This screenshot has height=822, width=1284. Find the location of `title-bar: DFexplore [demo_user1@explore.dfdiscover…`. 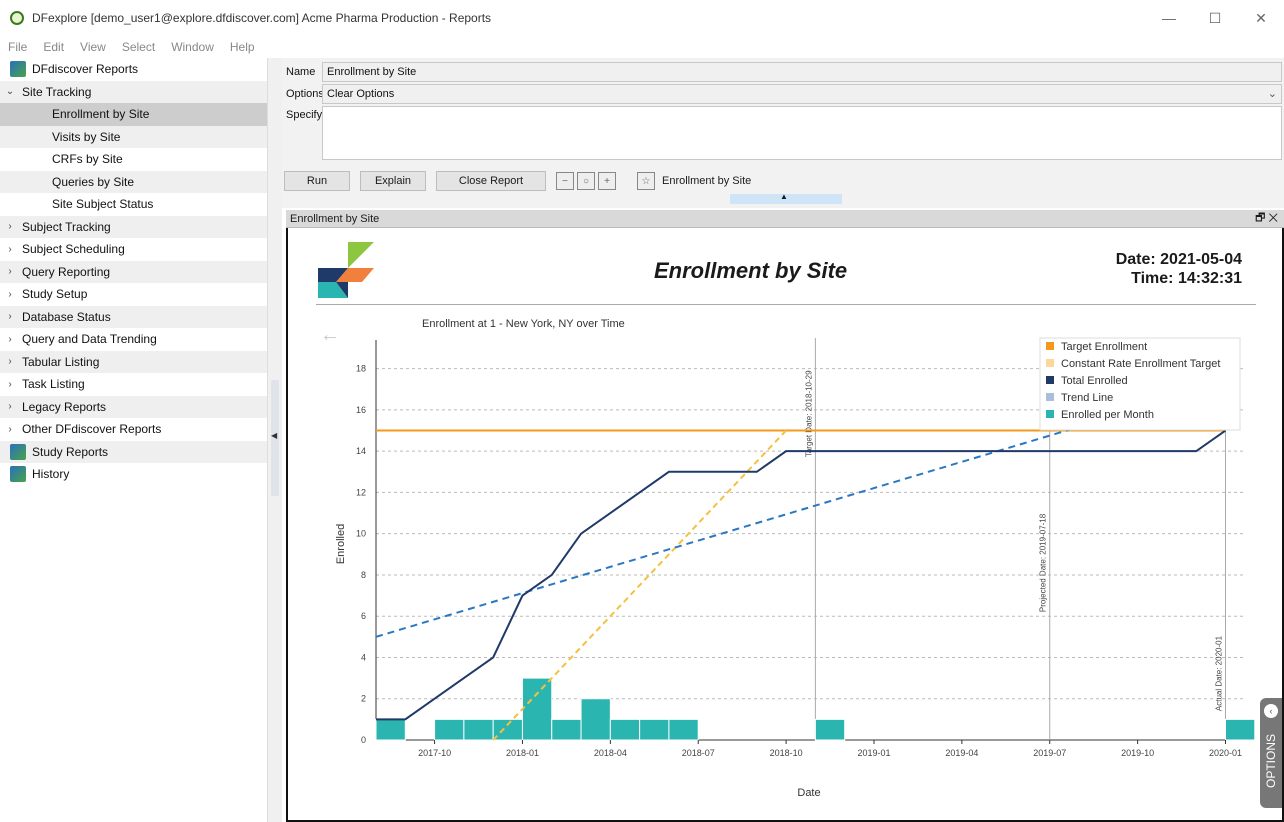

title-bar: DFexplore [demo_user1@explore.dfdiscover… is located at coordinates (642, 18).